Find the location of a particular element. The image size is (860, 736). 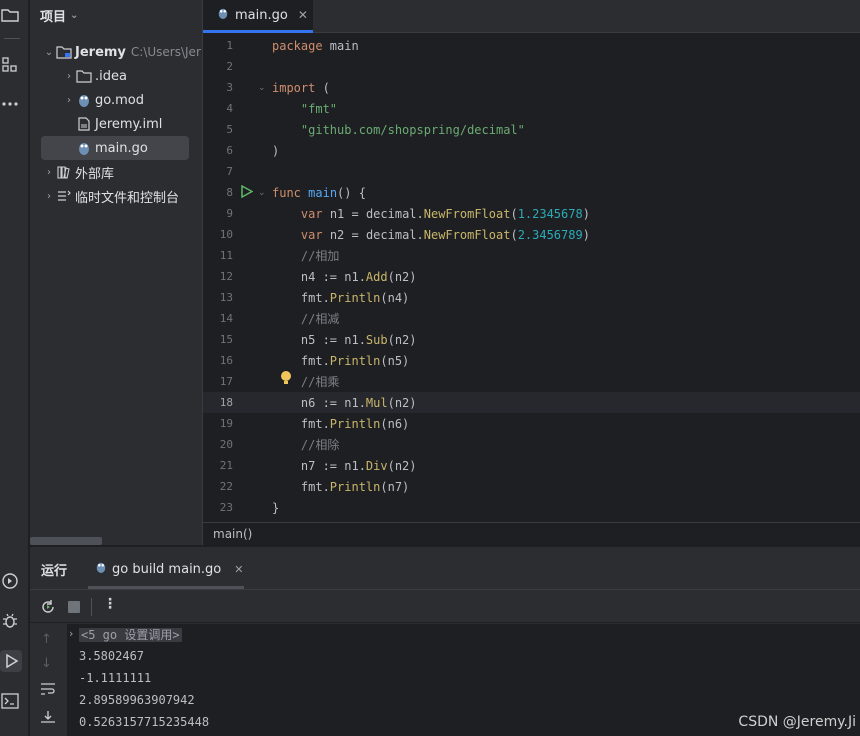

code-text: n7 := n1.Div(n2) is located at coordinates (344, 466).